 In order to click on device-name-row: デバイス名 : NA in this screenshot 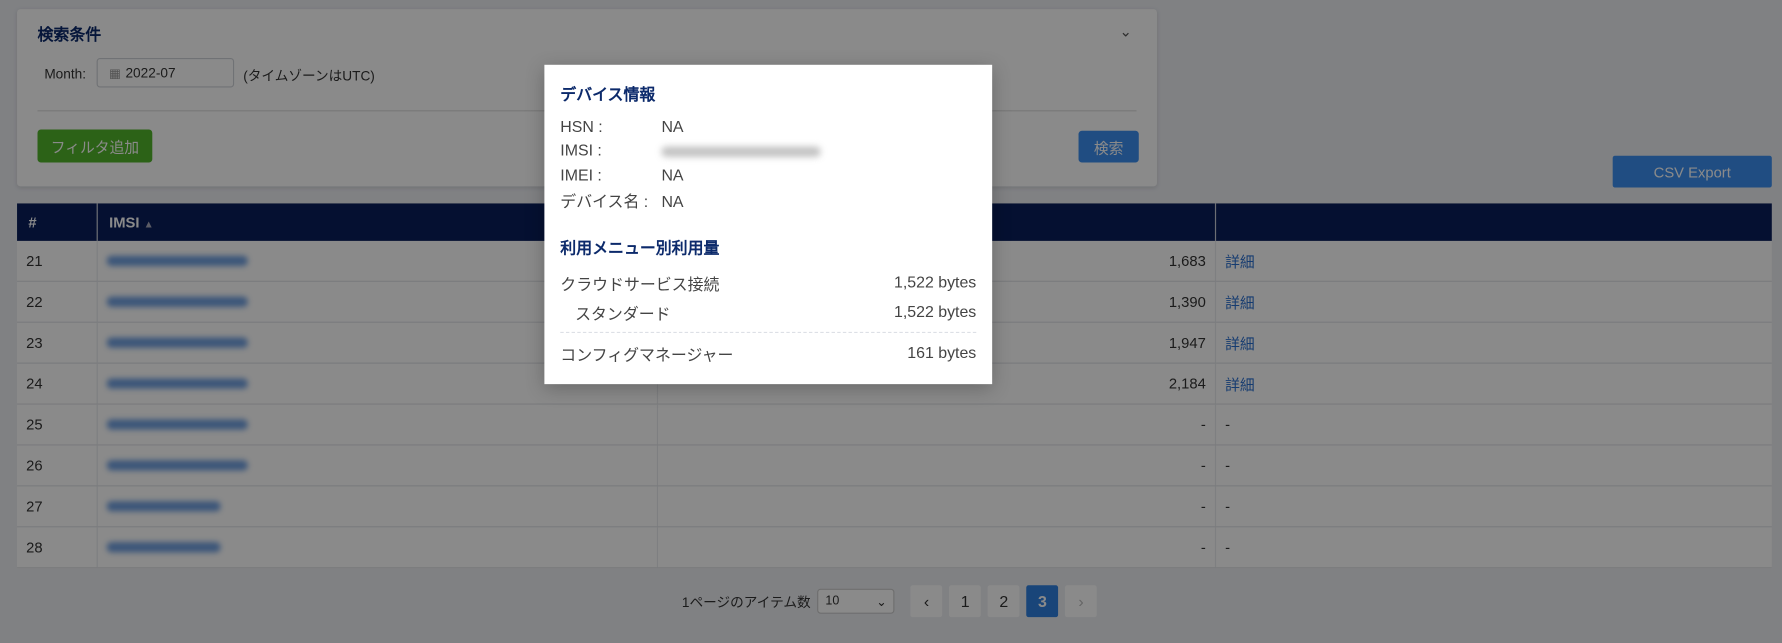, I will do `click(621, 201)`.